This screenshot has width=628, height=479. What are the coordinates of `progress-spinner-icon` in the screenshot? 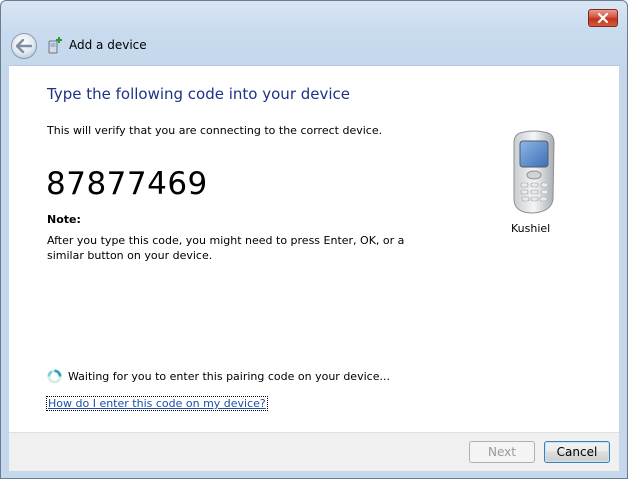 It's located at (54, 376).